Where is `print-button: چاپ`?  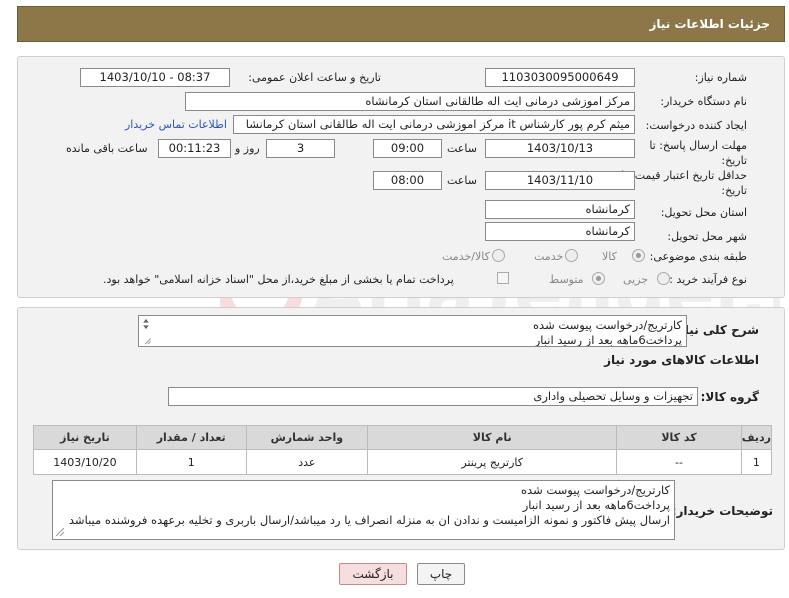
print-button: چاپ is located at coordinates (441, 574).